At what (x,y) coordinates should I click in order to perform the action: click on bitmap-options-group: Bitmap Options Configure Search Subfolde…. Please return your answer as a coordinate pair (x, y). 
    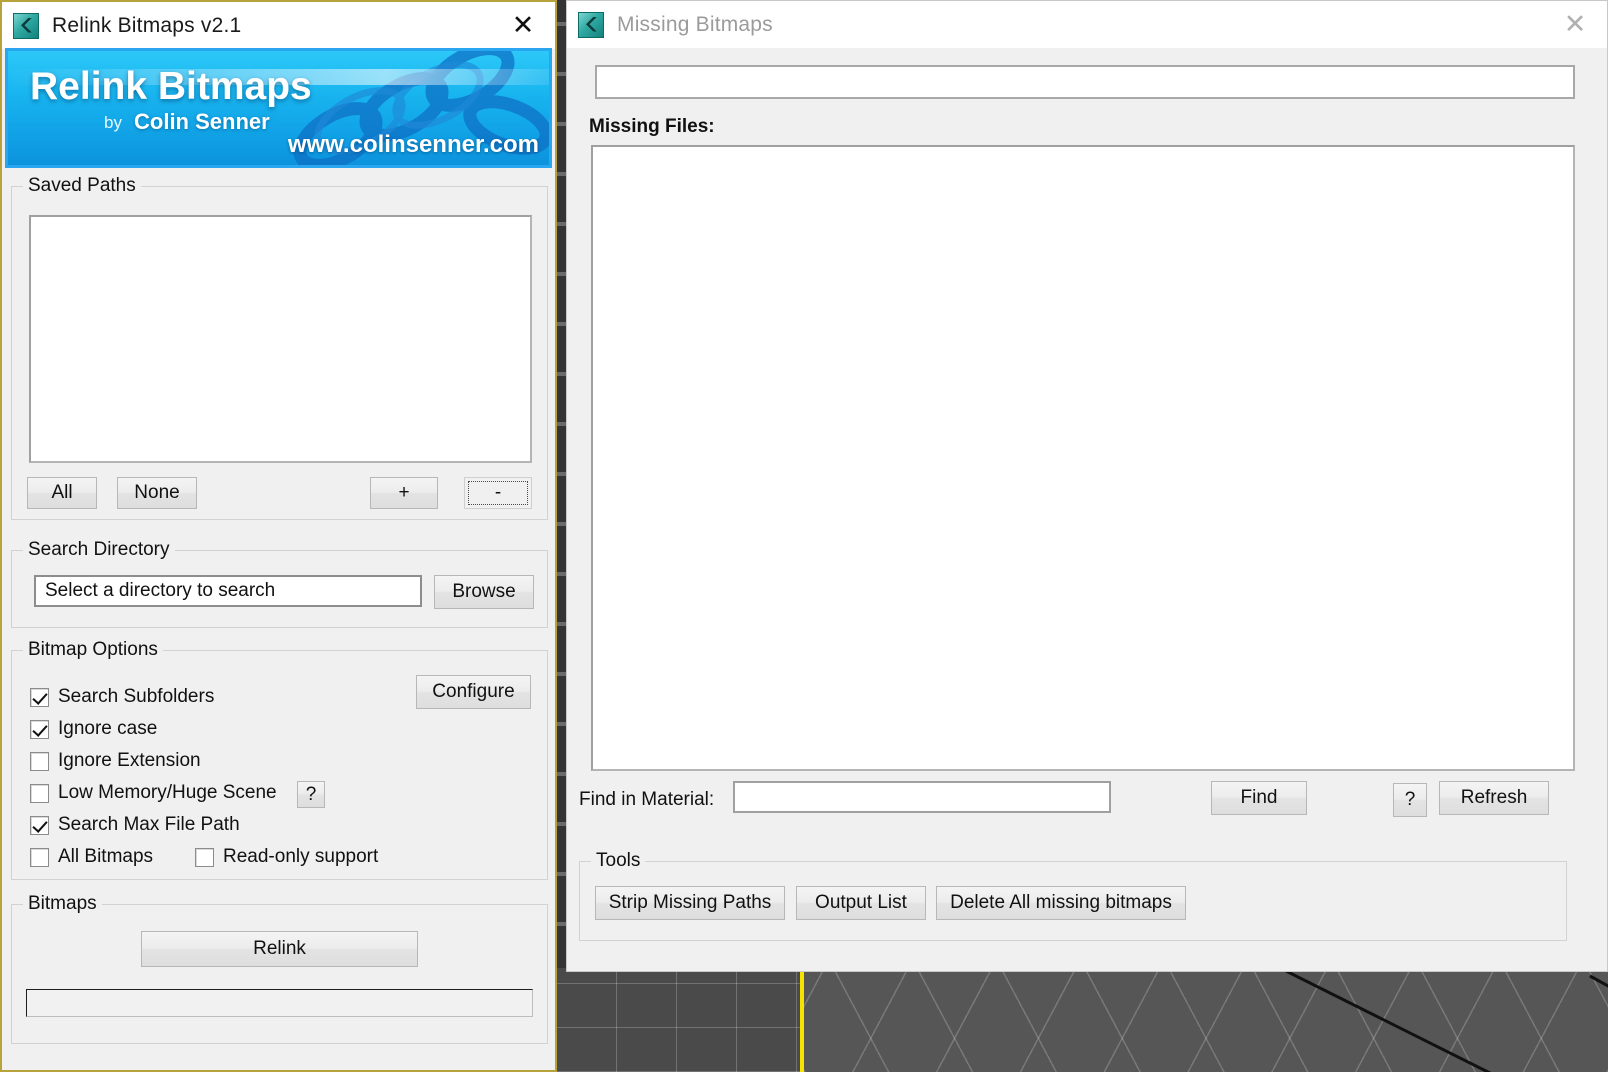
    Looking at the image, I should click on (279, 759).